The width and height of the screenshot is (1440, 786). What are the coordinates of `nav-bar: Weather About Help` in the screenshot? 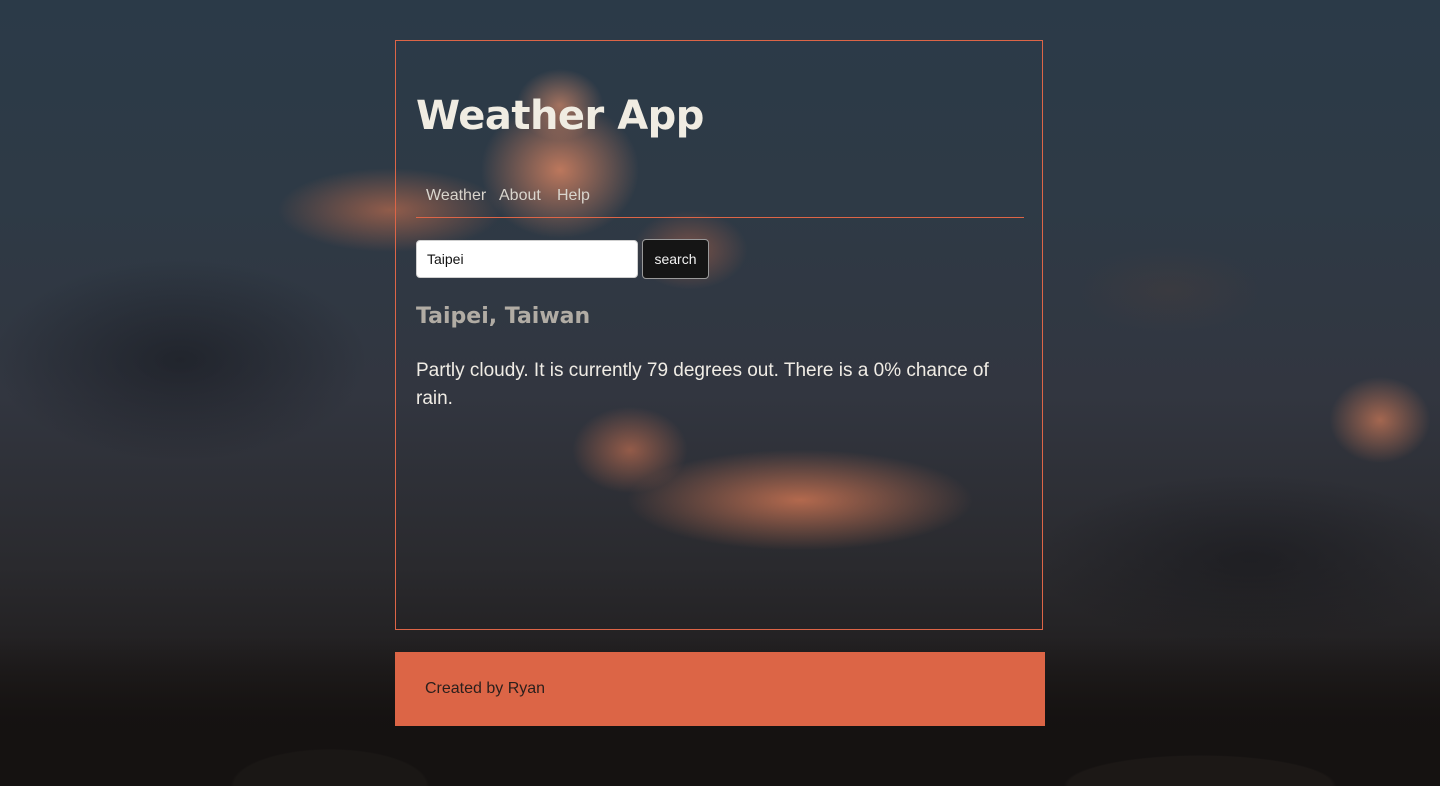 It's located at (720, 202).